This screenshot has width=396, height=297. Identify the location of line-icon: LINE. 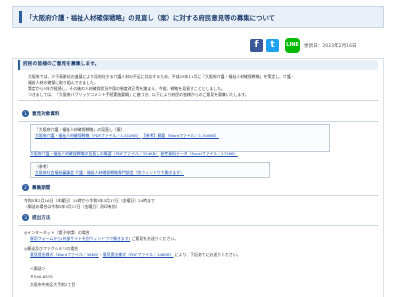
(292, 45).